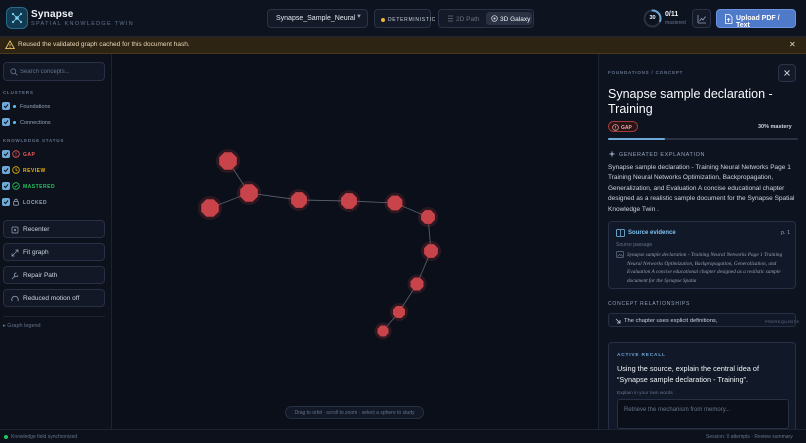 The width and height of the screenshot is (806, 443). Describe the element at coordinates (626, 127) in the screenshot. I see `status-badge-label: GAP` at that location.